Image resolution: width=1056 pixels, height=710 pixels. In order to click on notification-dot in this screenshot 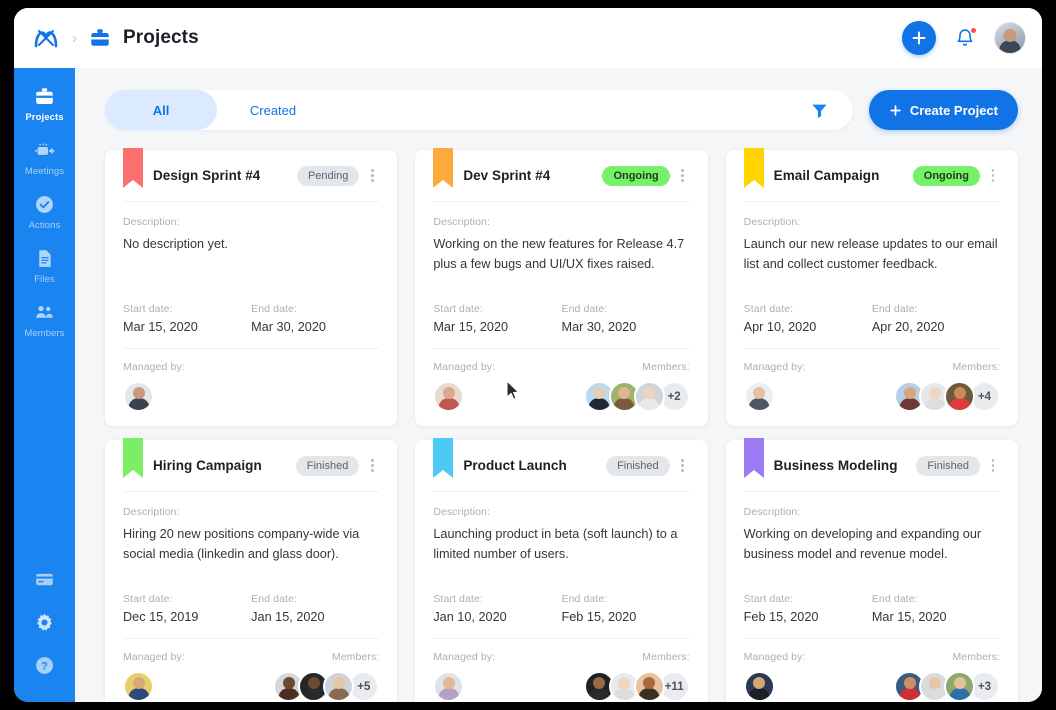, I will do `click(973, 30)`.